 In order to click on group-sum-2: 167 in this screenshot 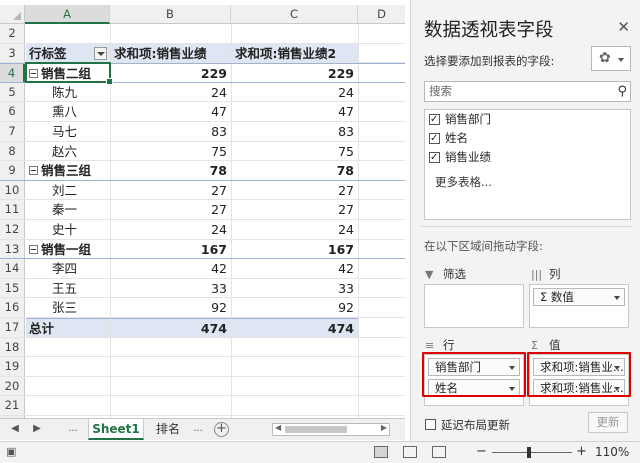, I will do `click(294, 249)`.